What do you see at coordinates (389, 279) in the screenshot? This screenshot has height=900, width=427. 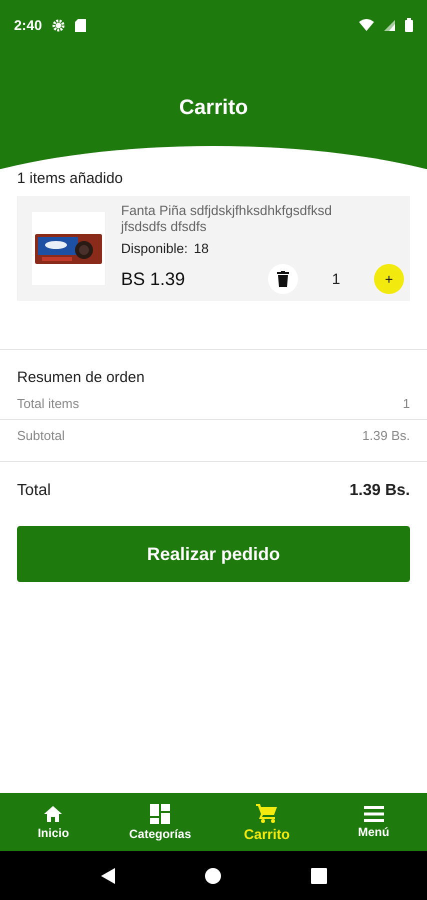 I see `increase-button: +` at bounding box center [389, 279].